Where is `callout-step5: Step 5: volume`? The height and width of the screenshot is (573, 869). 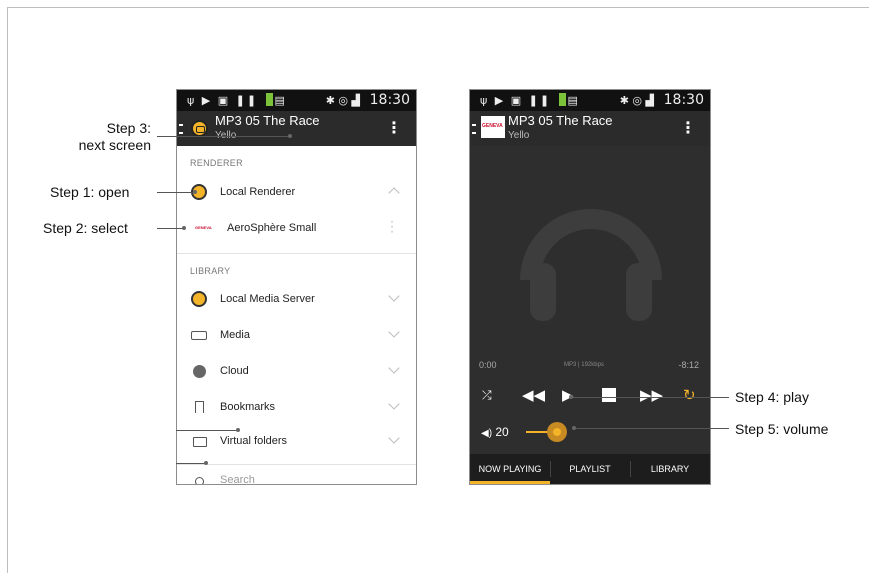 callout-step5: Step 5: volume is located at coordinates (782, 429).